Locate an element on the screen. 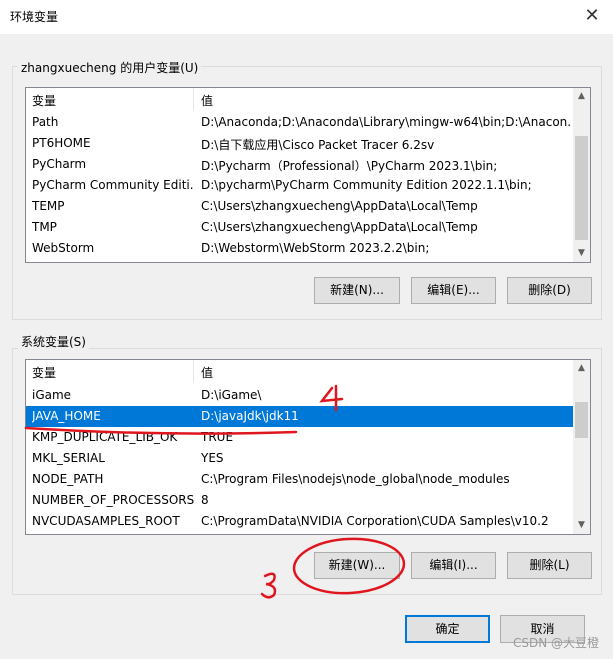 This screenshot has height=659, width=613. var-value: YES is located at coordinates (212, 458).